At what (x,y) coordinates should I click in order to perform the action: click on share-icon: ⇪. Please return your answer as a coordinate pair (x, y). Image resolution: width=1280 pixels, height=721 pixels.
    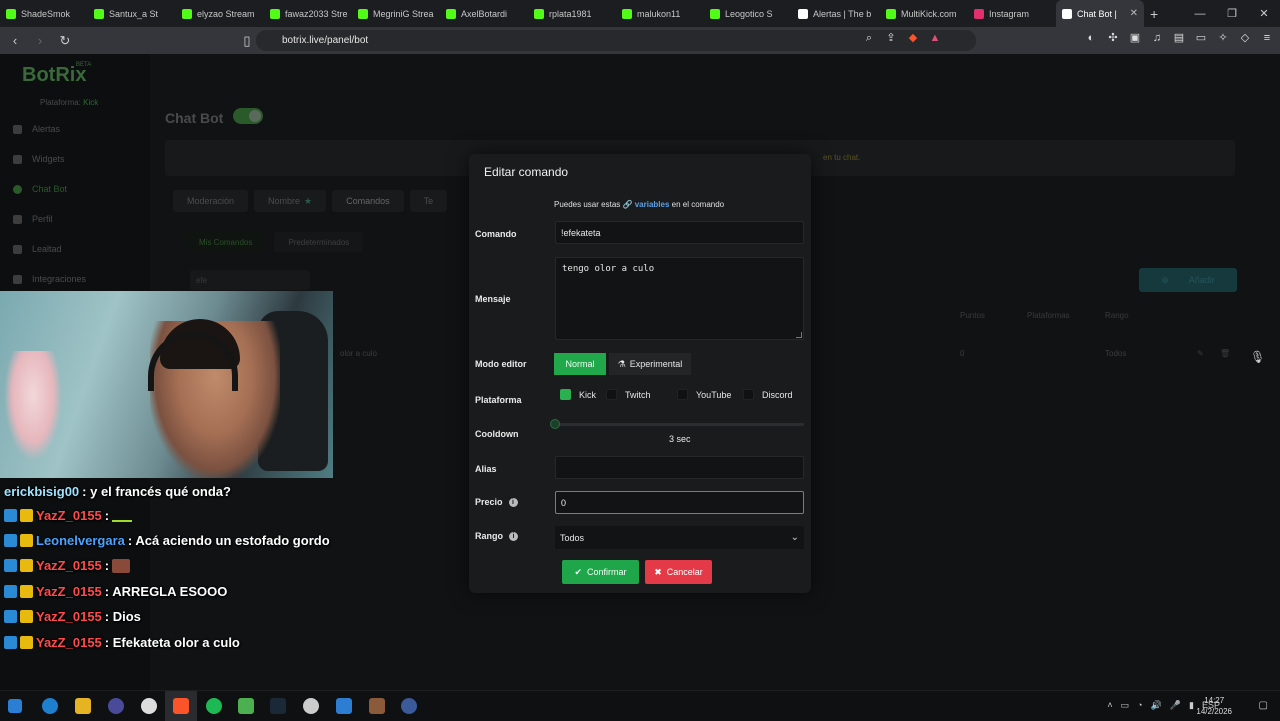
    Looking at the image, I should click on (891, 38).